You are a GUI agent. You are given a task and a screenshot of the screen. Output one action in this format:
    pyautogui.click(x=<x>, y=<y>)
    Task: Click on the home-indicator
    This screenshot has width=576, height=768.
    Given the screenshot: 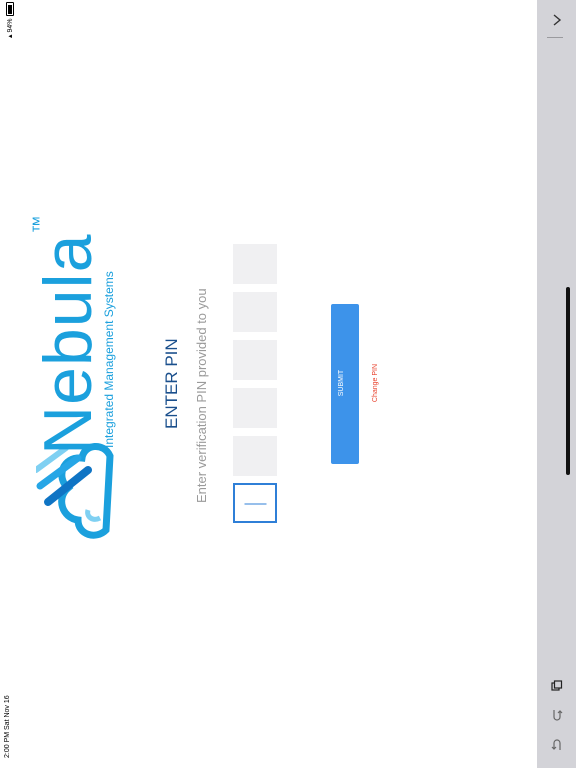 What is the action you would take?
    pyautogui.click(x=568, y=381)
    